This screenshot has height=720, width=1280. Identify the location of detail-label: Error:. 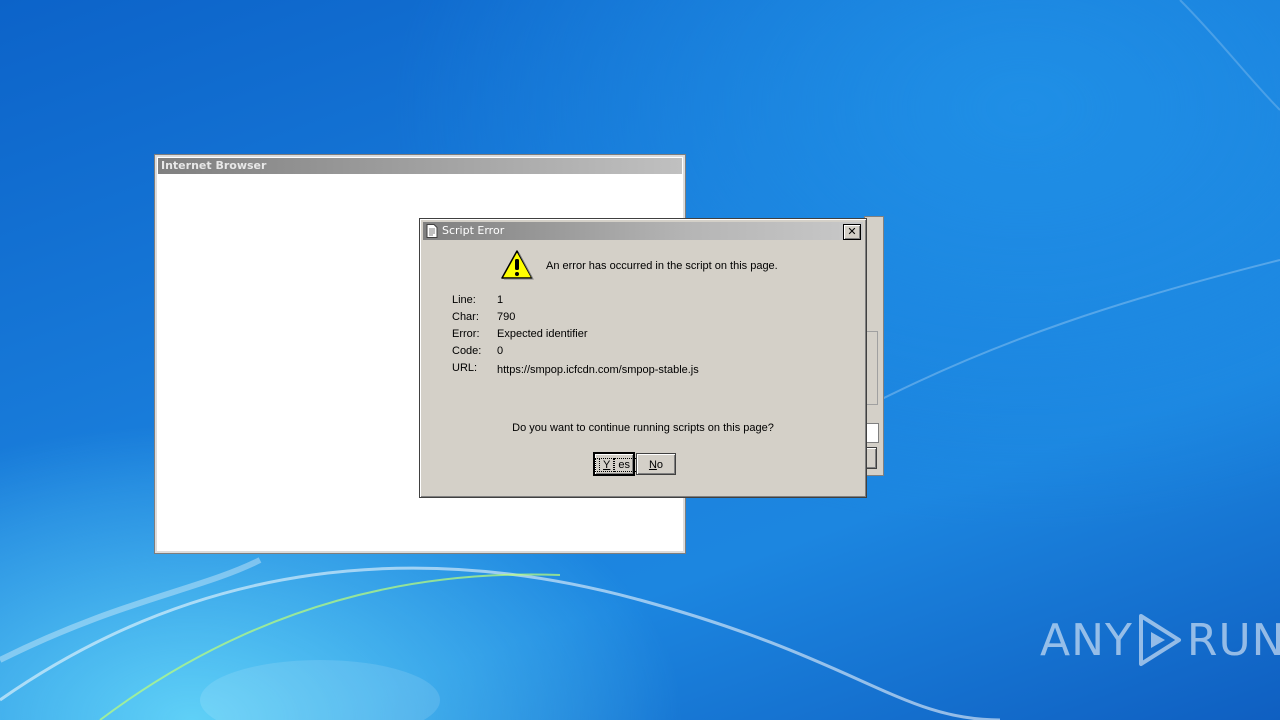
(466, 334).